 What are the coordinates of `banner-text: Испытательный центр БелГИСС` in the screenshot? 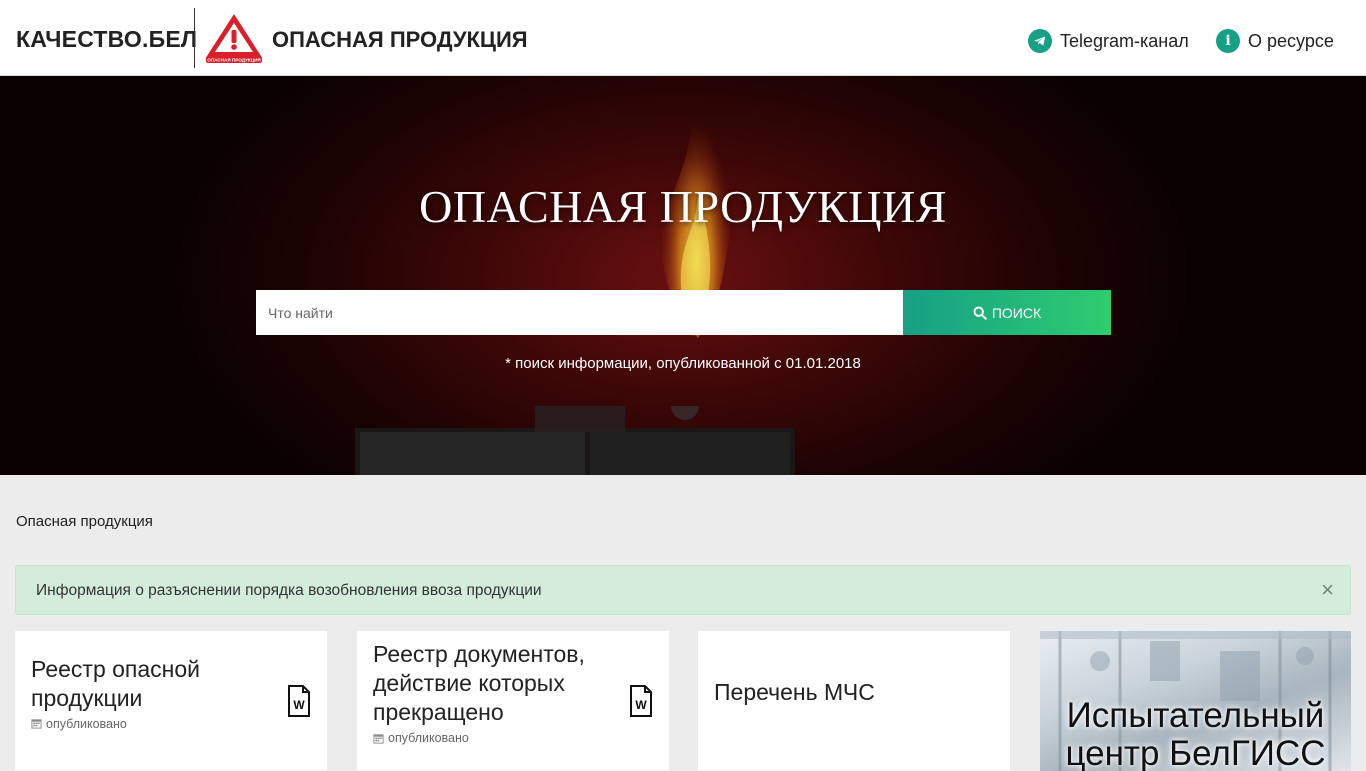 It's located at (1195, 733).